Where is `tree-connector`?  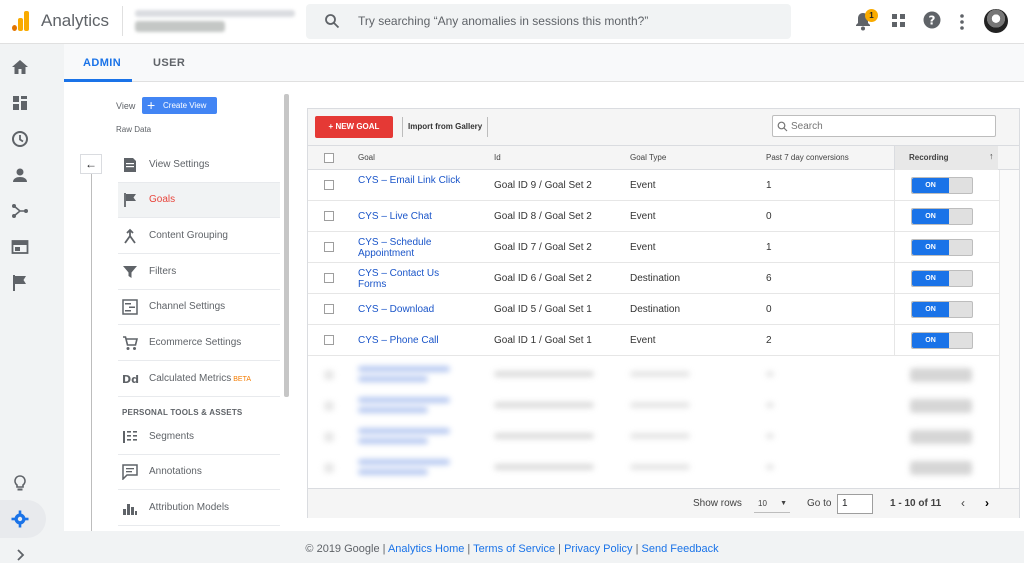
tree-connector is located at coordinates (91, 352).